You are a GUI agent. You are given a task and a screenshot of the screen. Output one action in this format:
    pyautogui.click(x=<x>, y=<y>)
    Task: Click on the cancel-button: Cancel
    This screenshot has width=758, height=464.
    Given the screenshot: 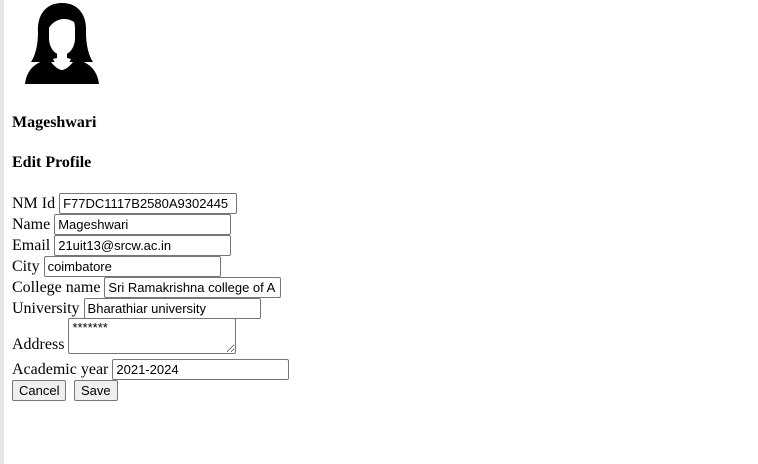 What is the action you would take?
    pyautogui.click(x=39, y=390)
    